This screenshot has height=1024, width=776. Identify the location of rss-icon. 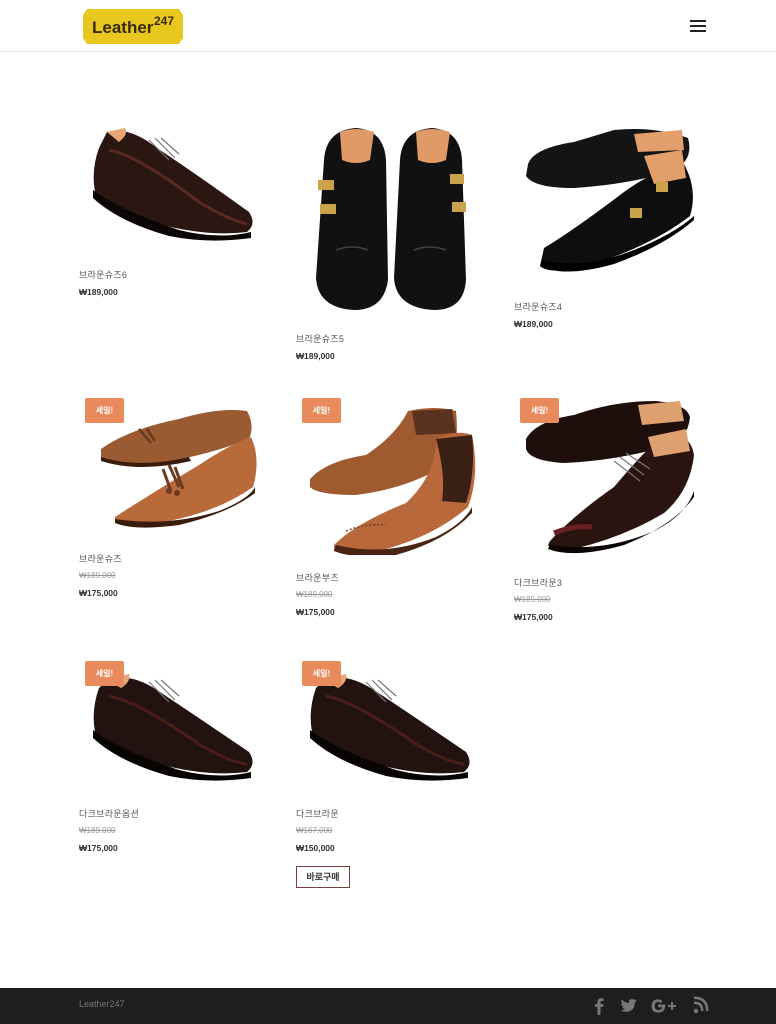
(701, 1006).